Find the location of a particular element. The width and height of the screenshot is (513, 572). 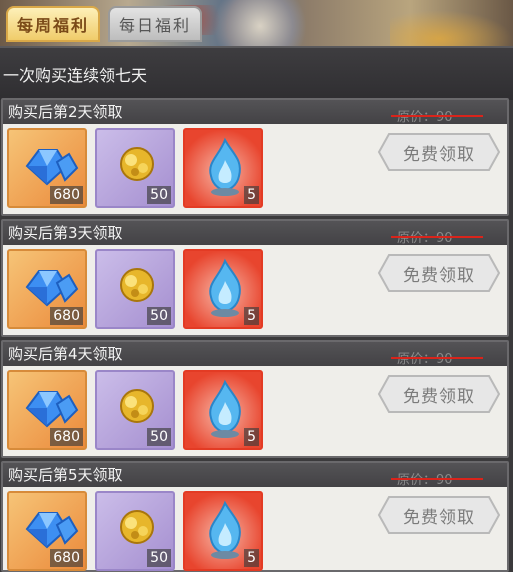

tab-daily-benefits: 每日福利 is located at coordinates (155, 24).